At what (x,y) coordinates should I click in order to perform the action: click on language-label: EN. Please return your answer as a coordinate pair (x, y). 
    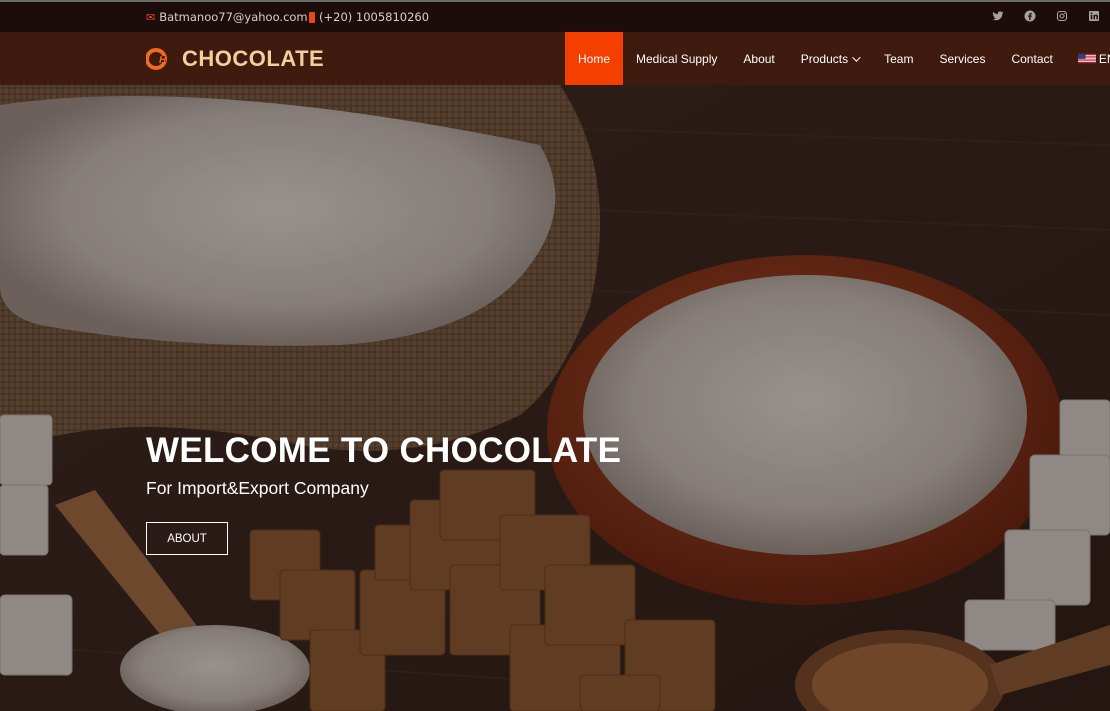
    Looking at the image, I should click on (1104, 58).